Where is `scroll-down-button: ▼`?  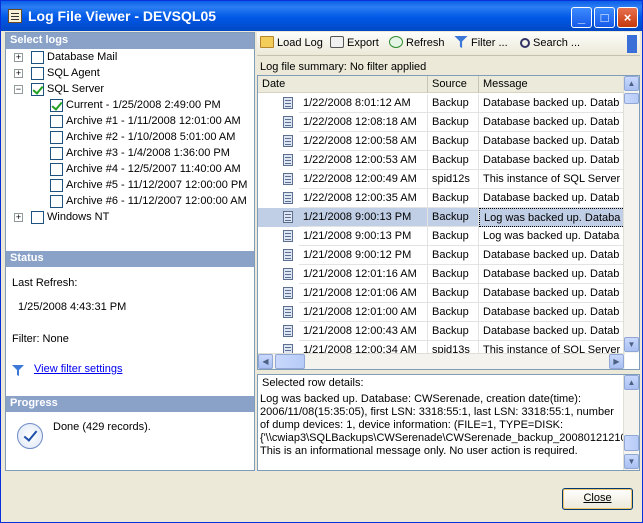
scroll-down-button: ▼ is located at coordinates (631, 344).